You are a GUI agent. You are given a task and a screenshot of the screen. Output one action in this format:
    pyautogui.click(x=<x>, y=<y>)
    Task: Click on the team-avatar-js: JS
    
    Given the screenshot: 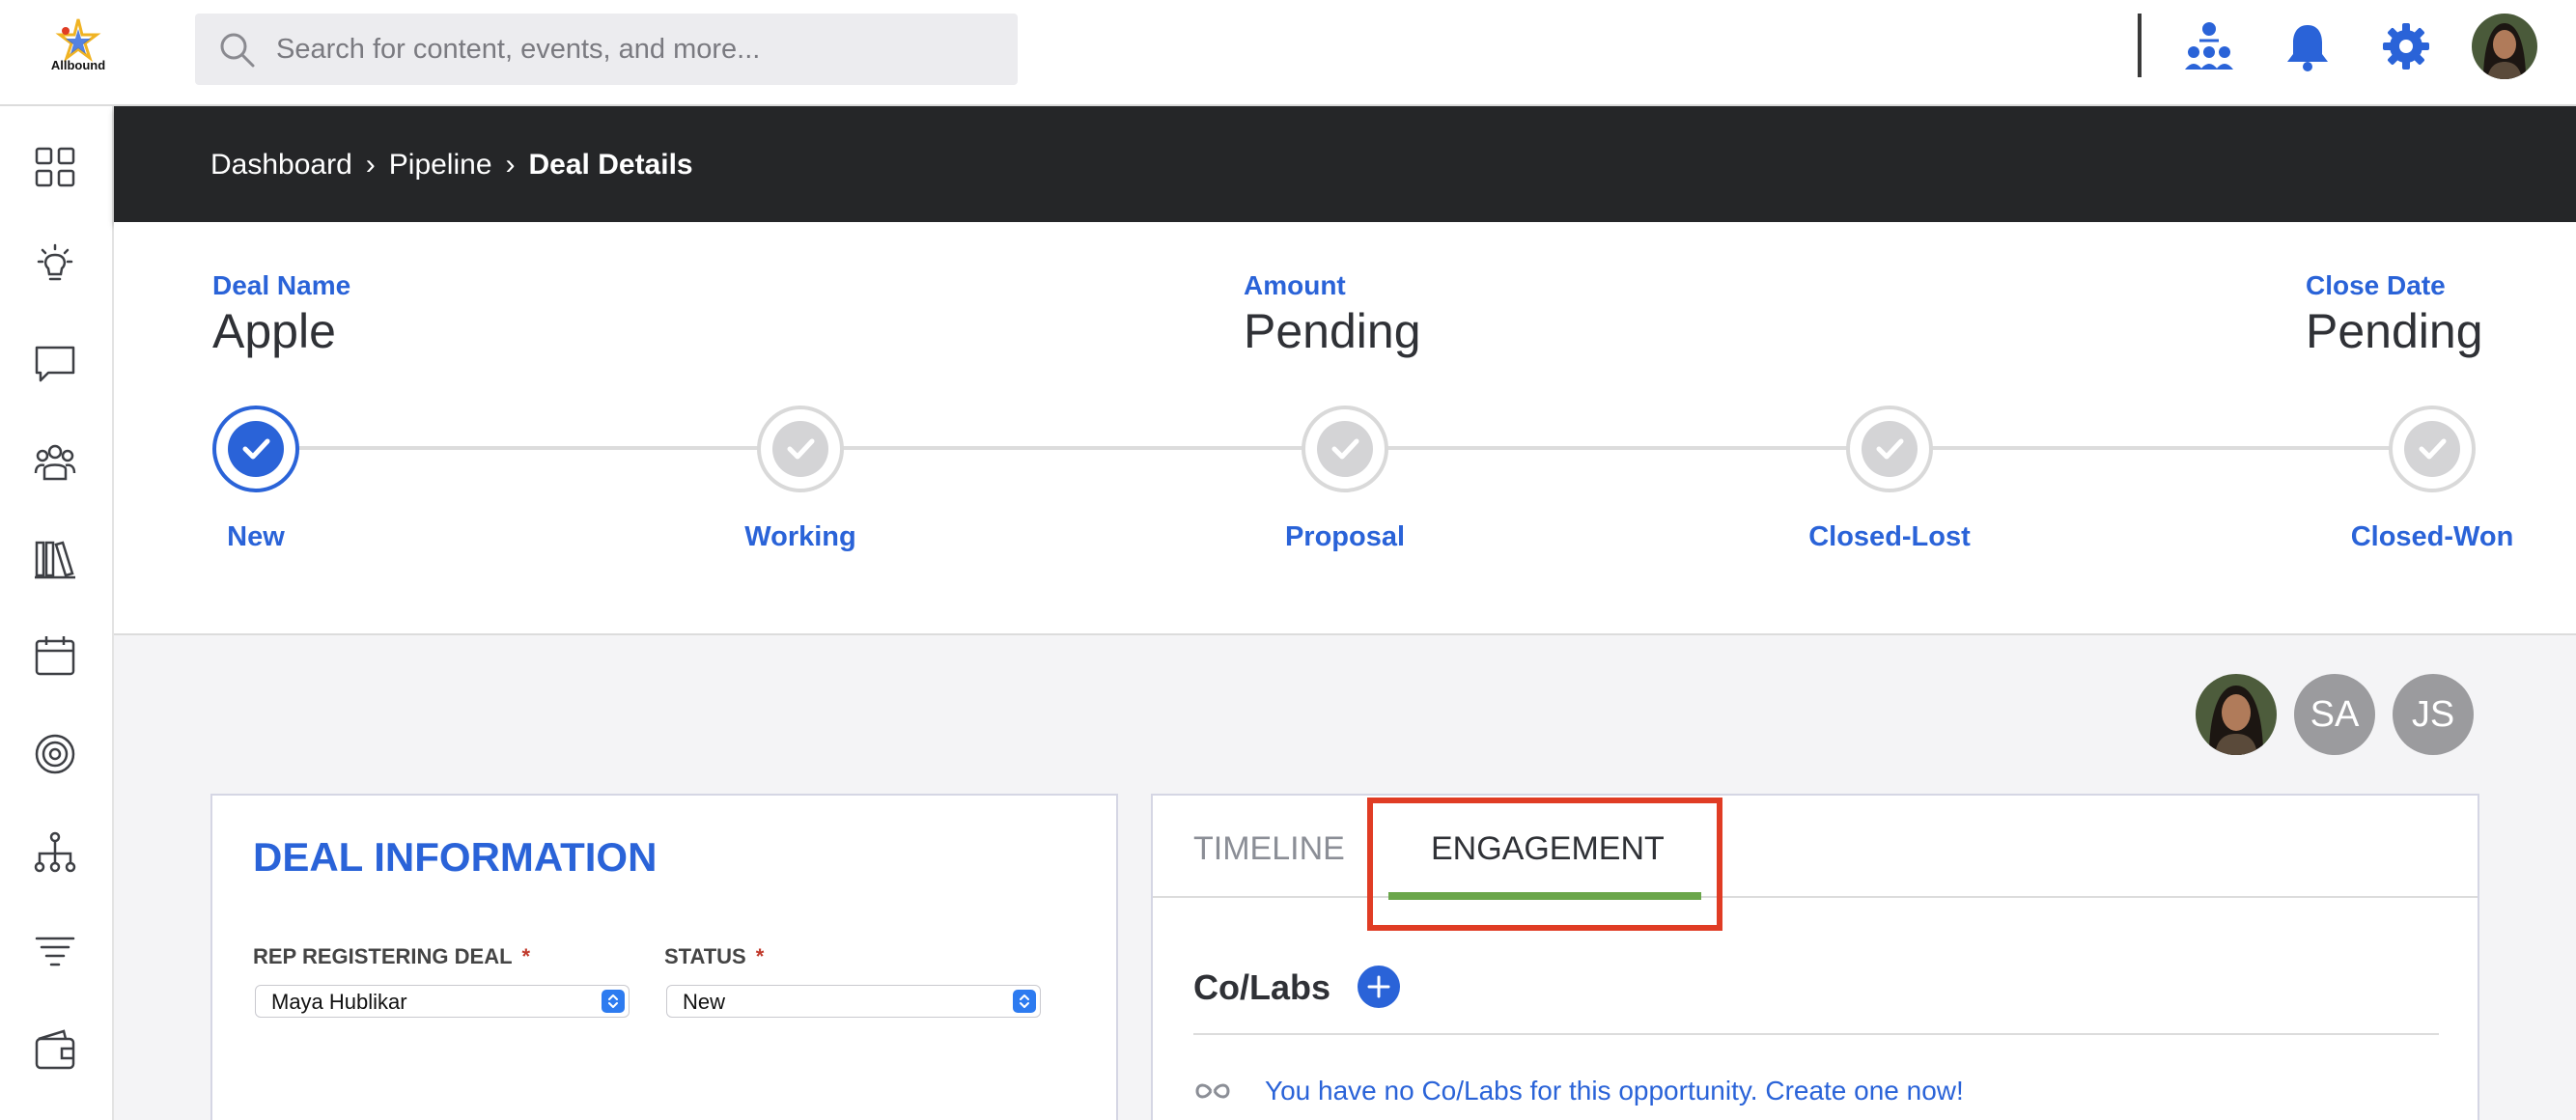 What is the action you would take?
    pyautogui.click(x=2434, y=715)
    